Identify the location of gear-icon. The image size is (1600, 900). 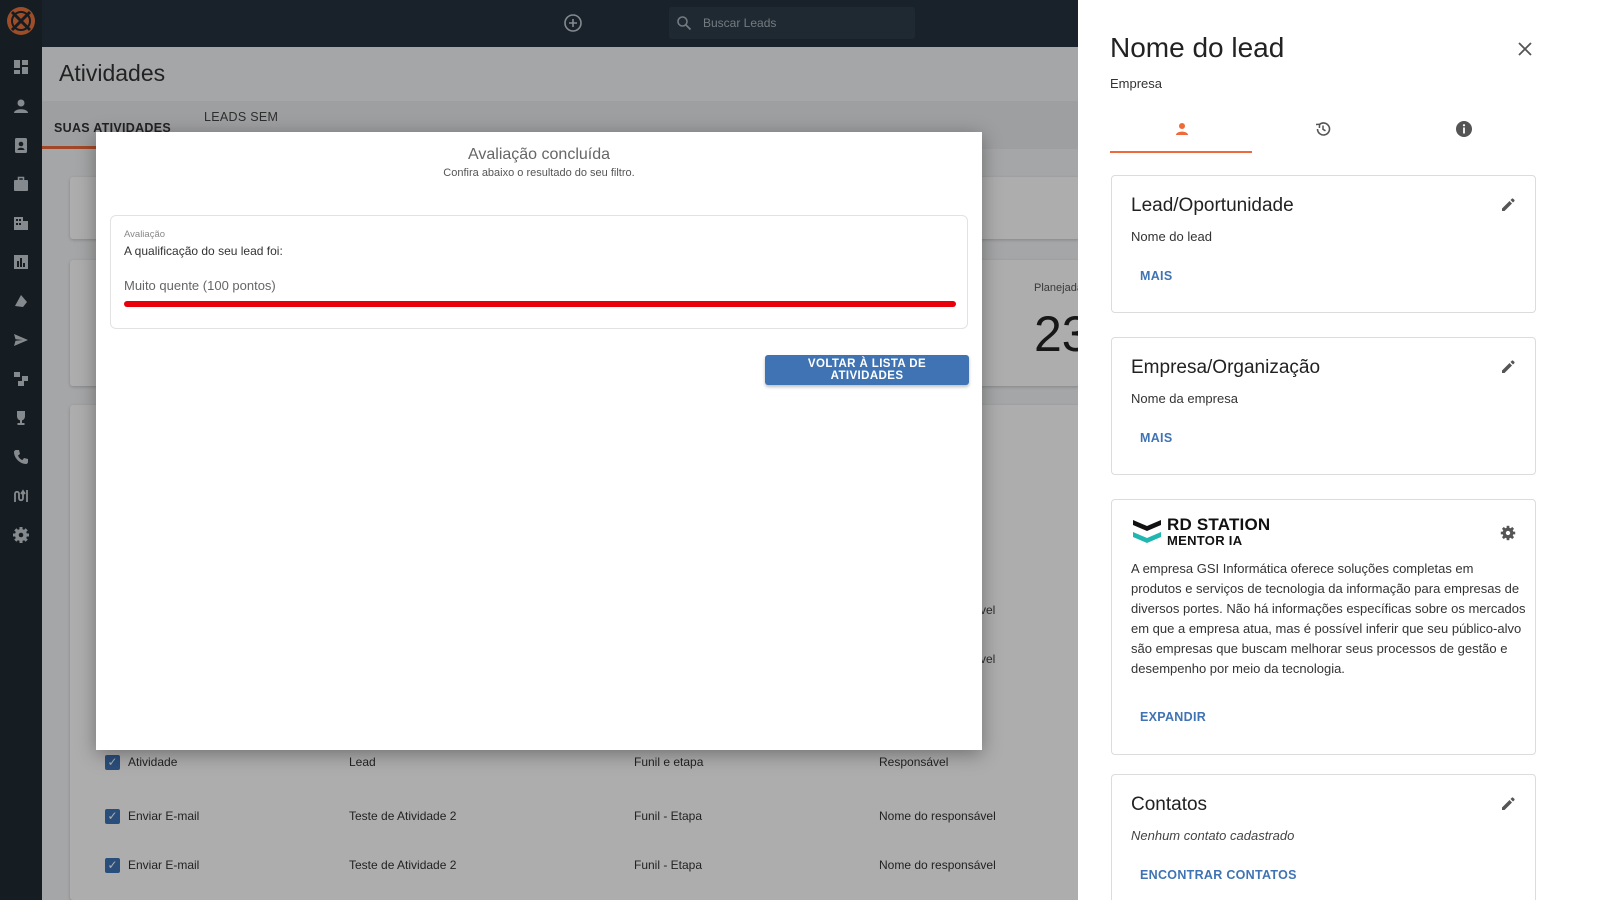
(1508, 533).